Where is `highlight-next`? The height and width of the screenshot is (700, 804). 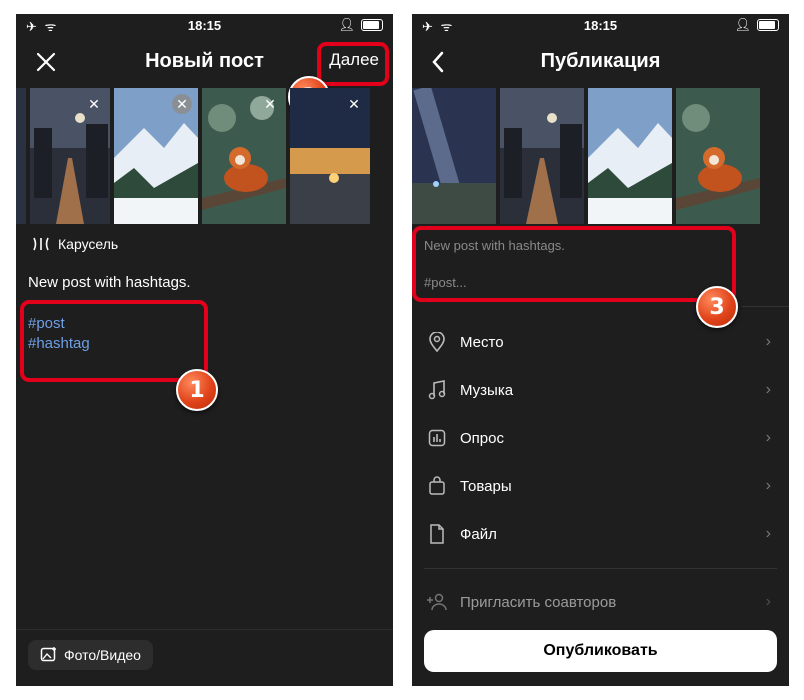
highlight-next is located at coordinates (353, 64).